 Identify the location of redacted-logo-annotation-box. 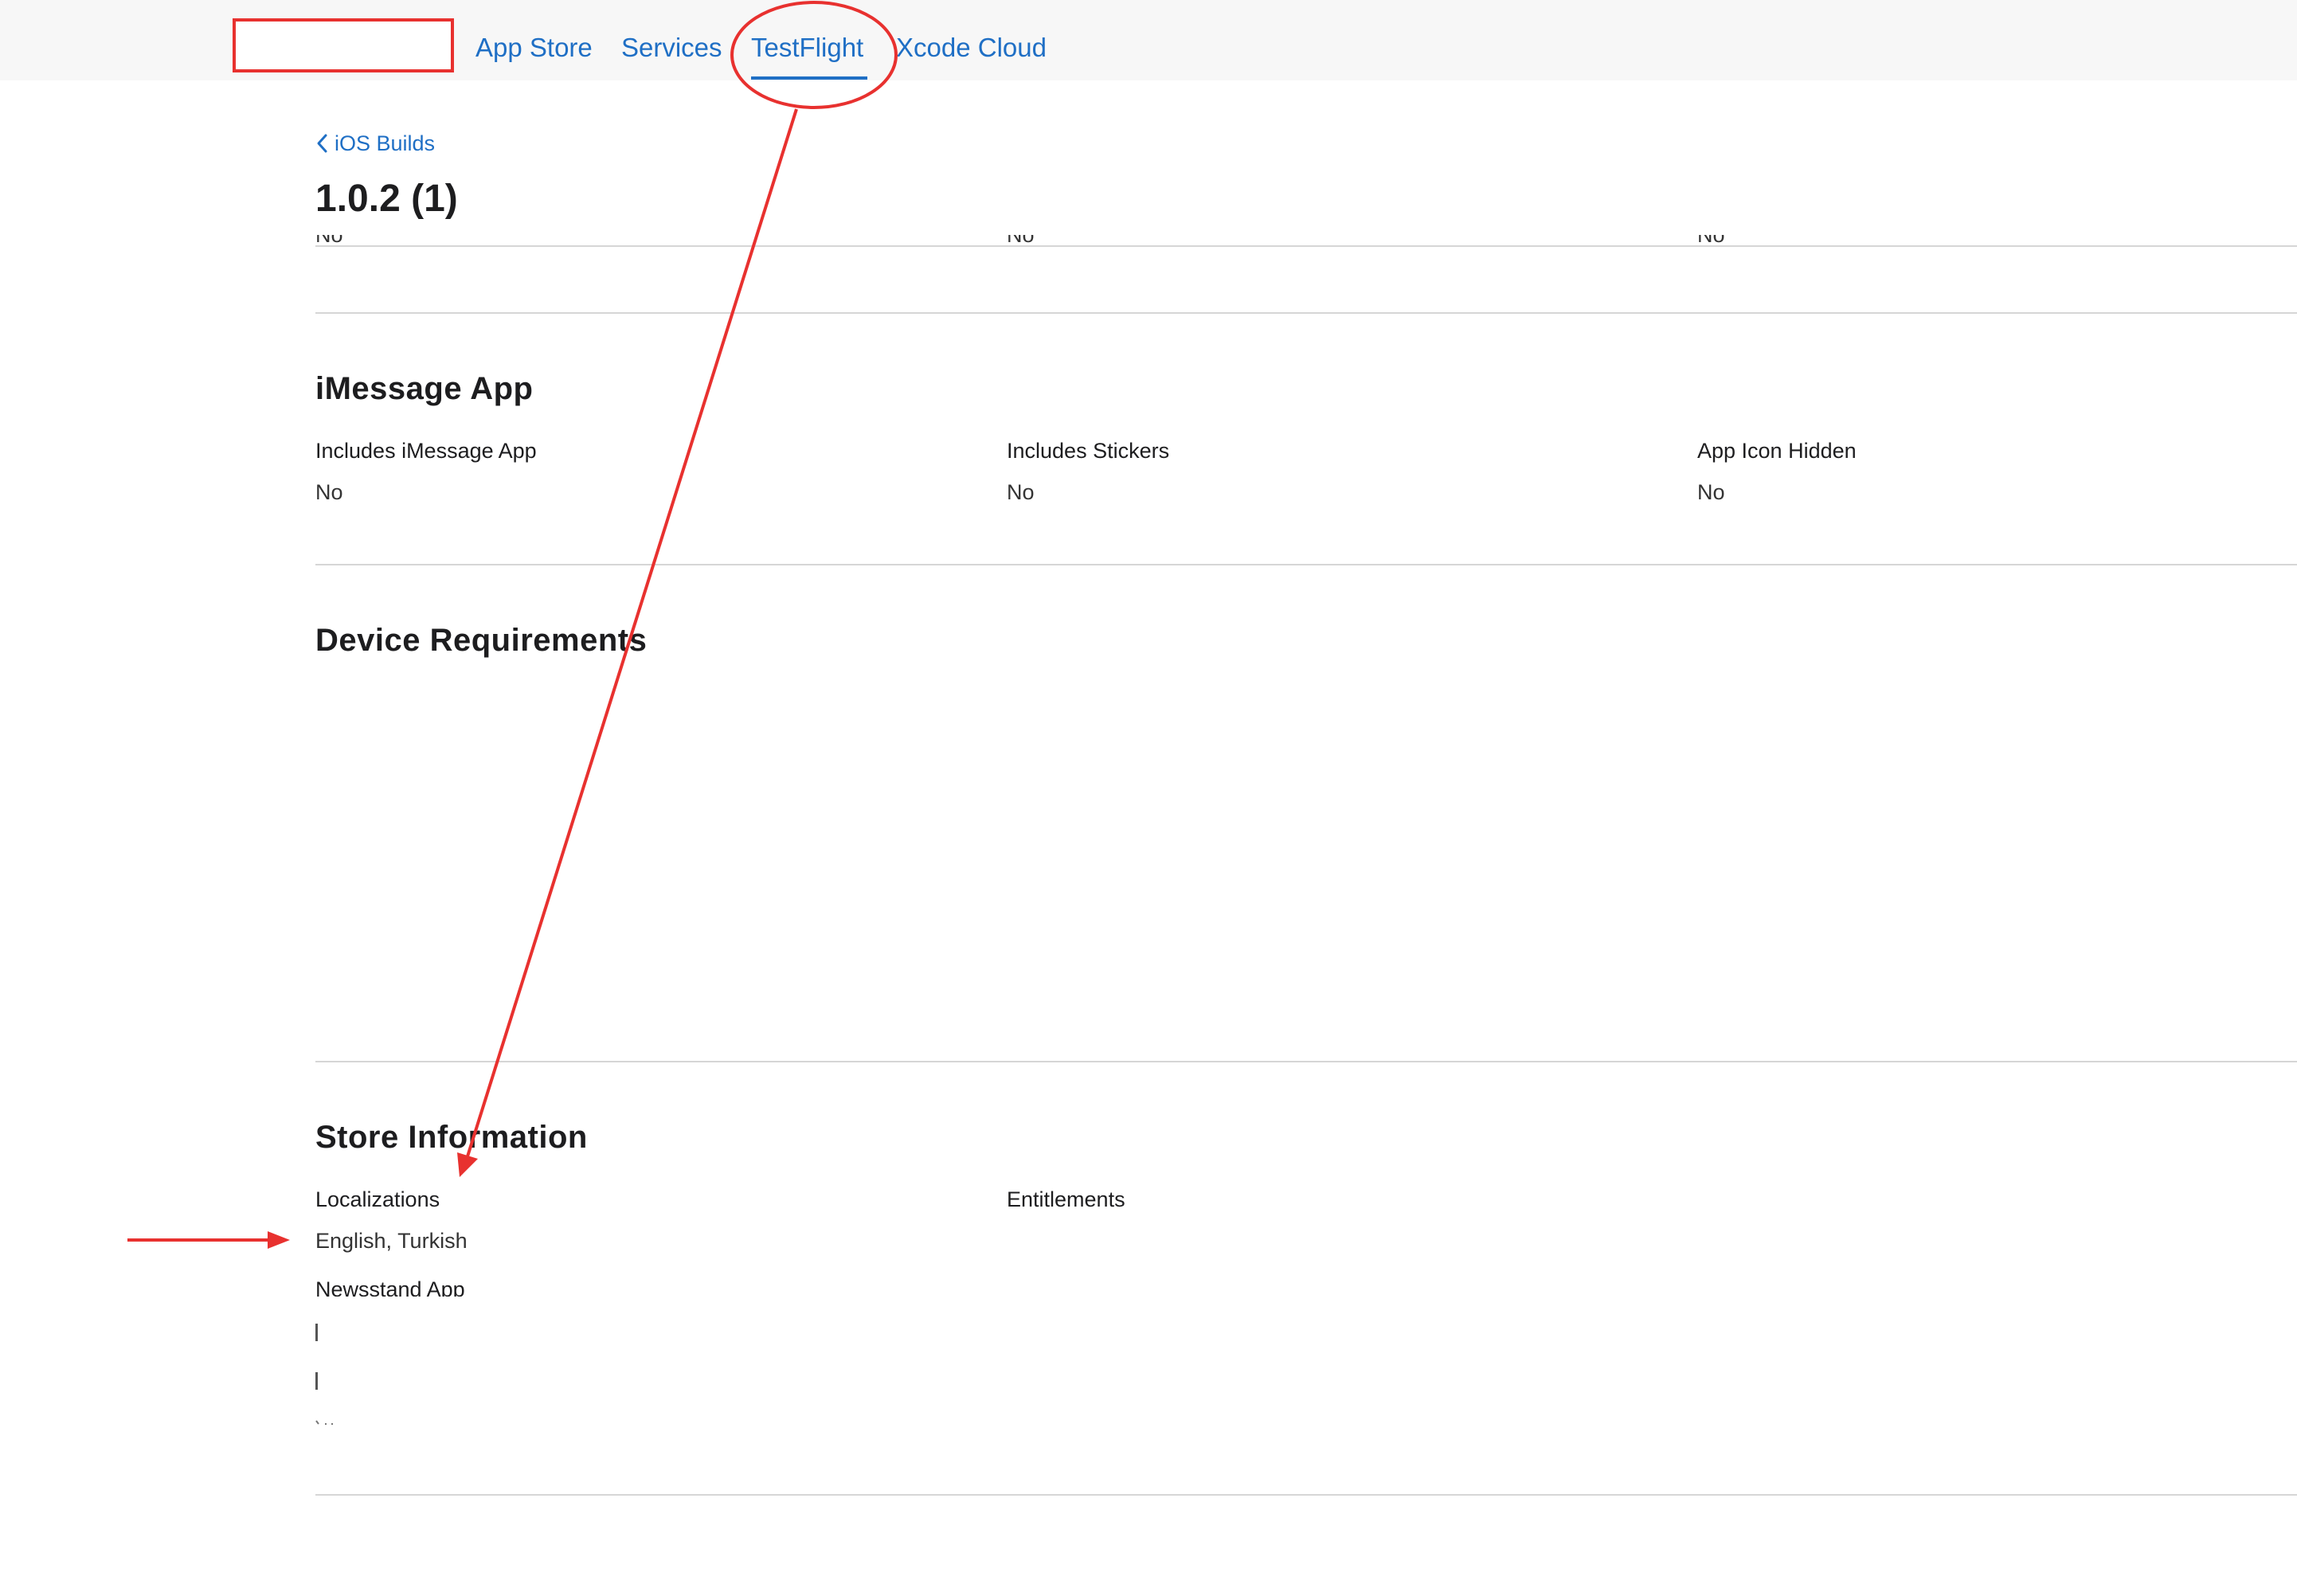
(343, 45).